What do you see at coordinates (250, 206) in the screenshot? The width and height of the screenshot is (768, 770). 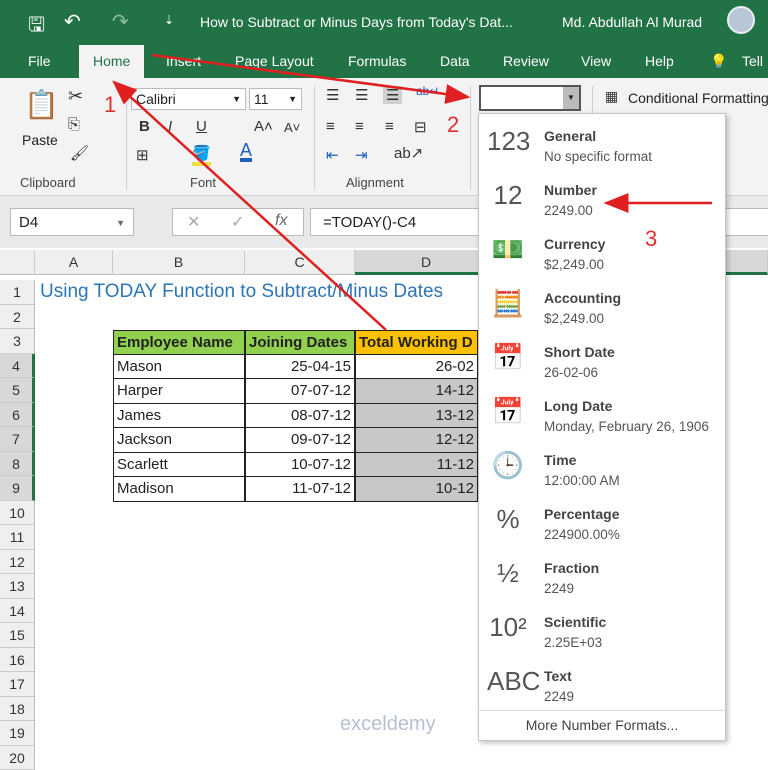 I see `arrow-to-home-tab` at bounding box center [250, 206].